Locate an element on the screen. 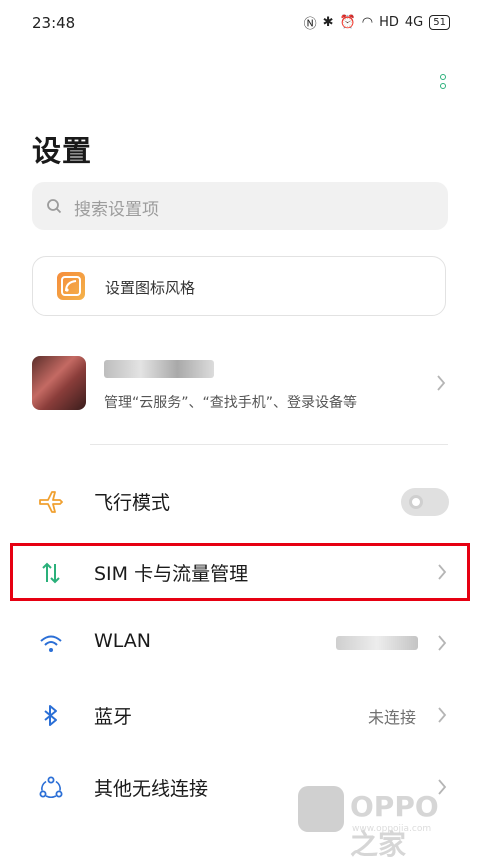 The width and height of the screenshot is (480, 863). toggle-knob is located at coordinates (416, 502).